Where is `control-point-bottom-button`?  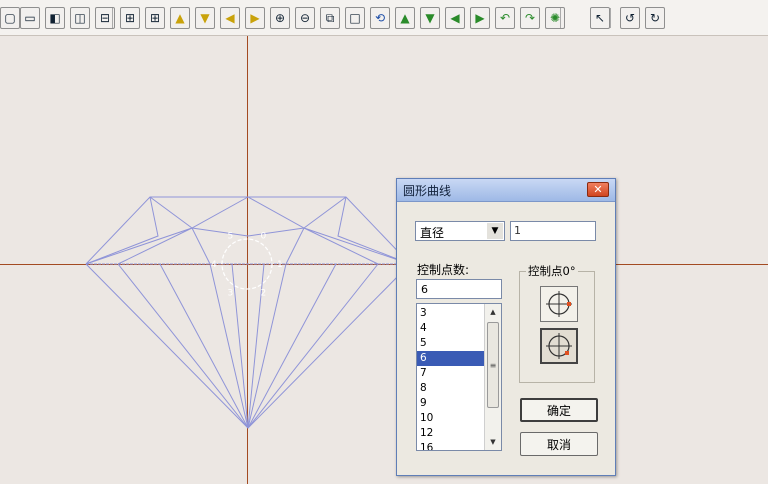 control-point-bottom-button is located at coordinates (559, 346).